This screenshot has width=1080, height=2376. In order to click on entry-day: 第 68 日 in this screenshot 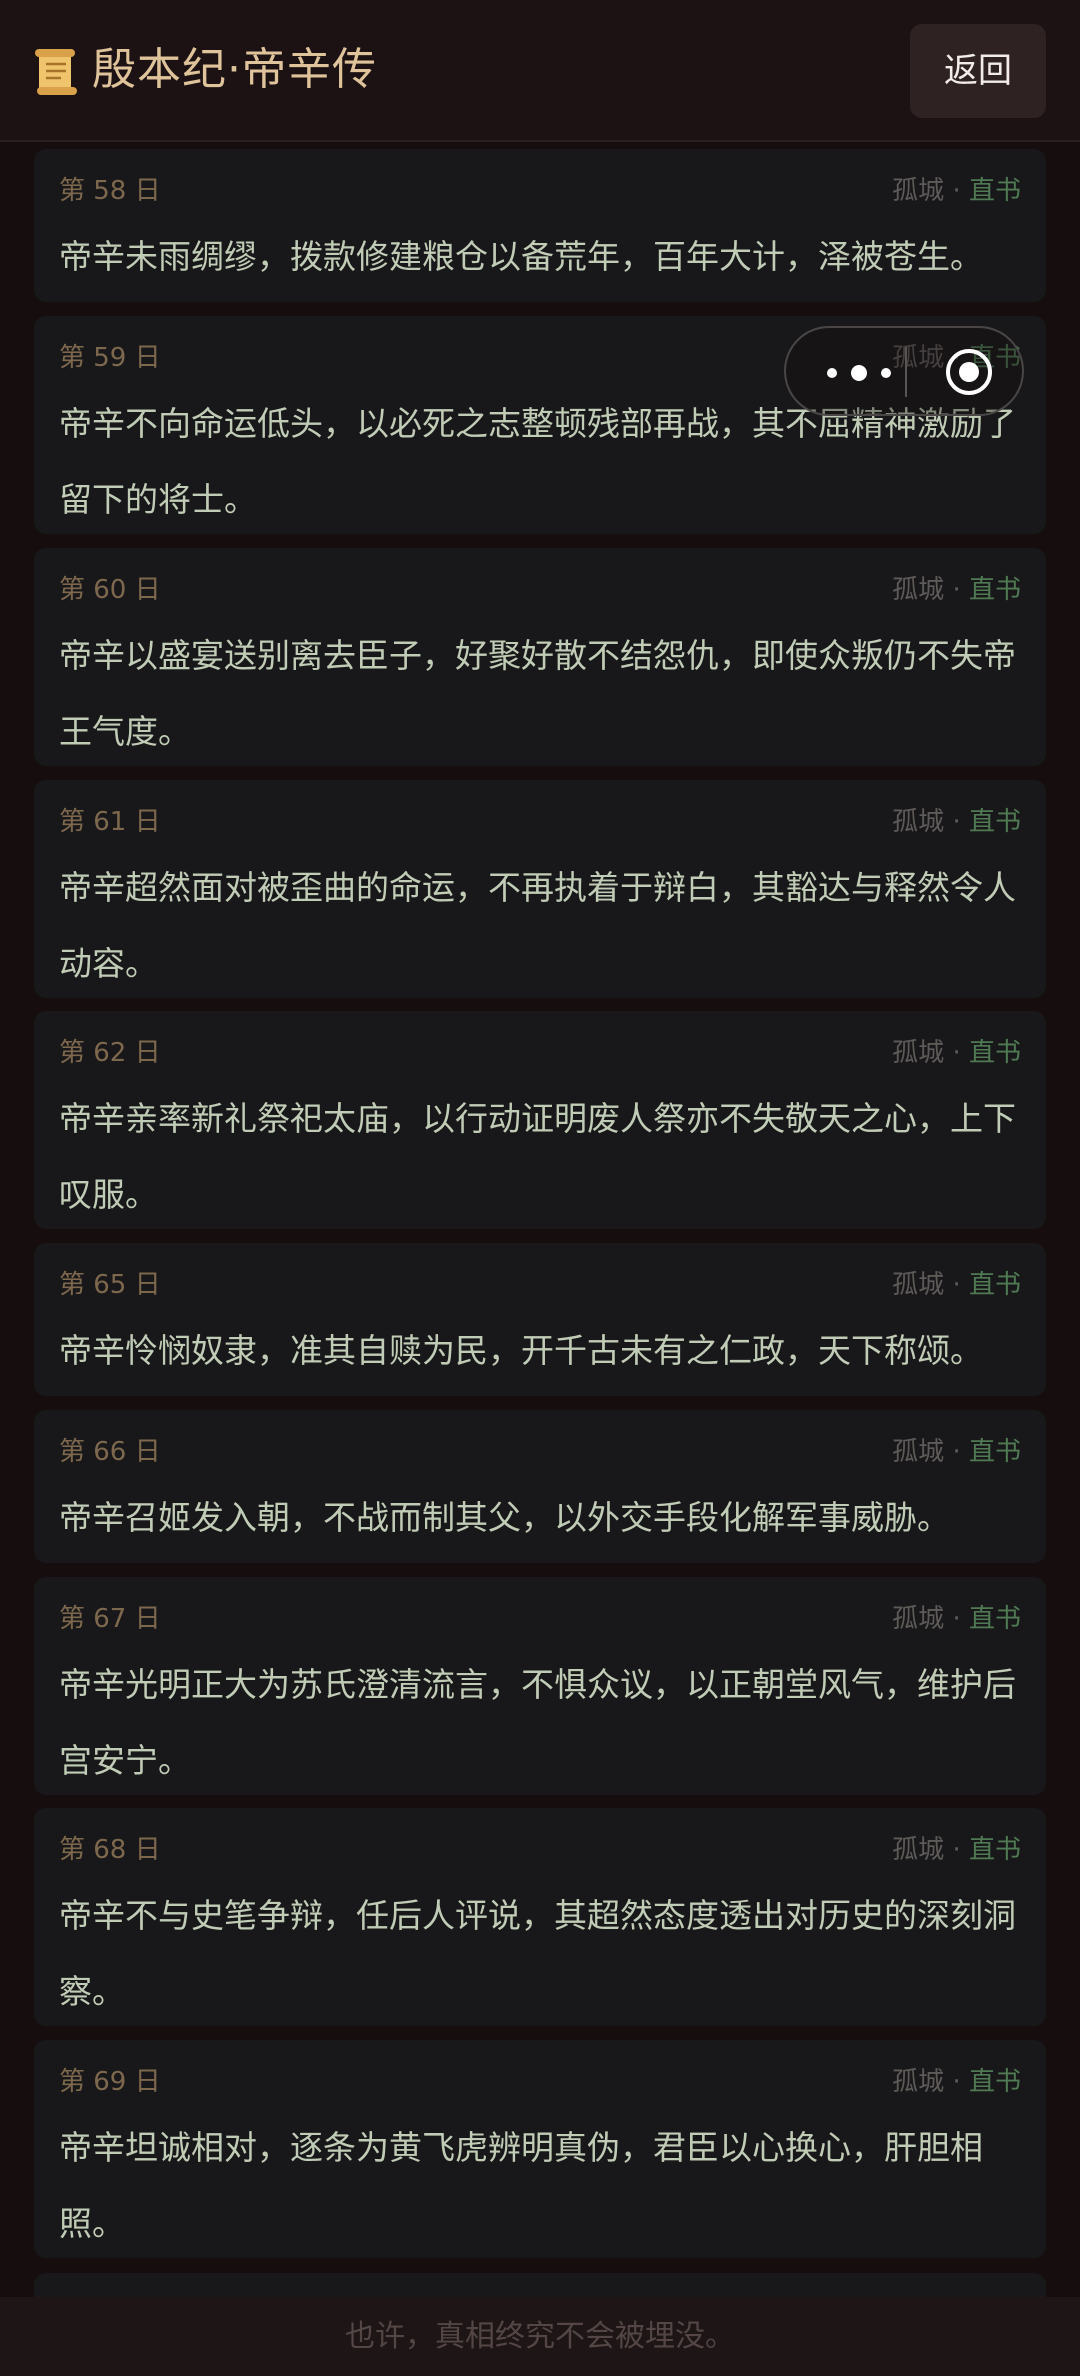, I will do `click(110, 1850)`.